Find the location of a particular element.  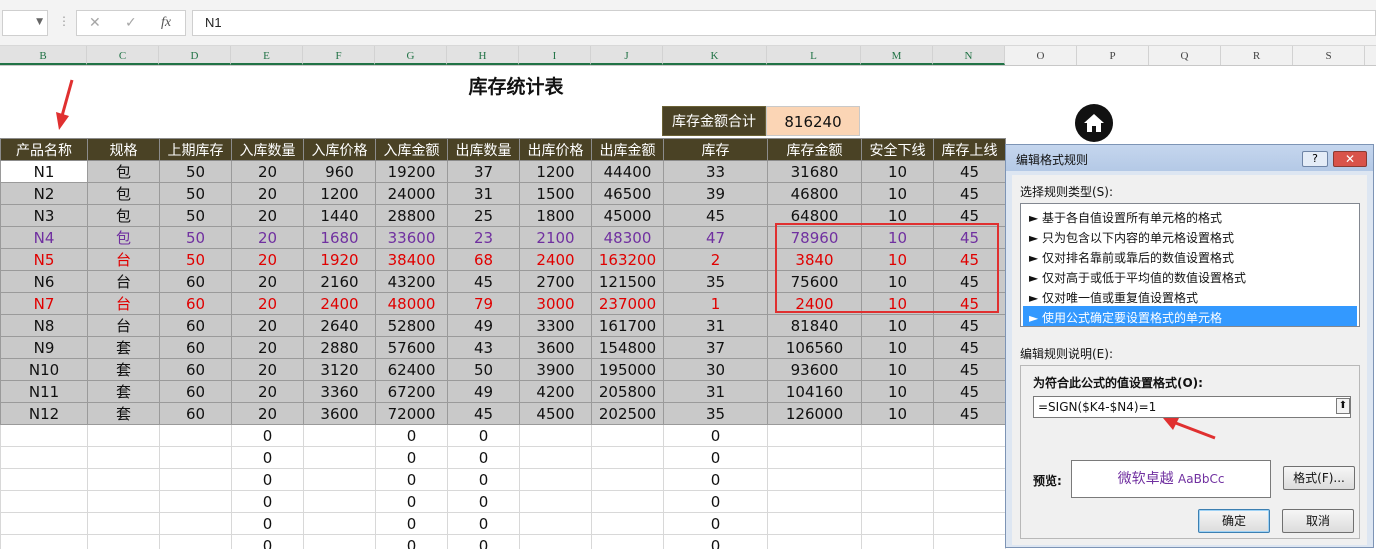

column-header-k: K is located at coordinates (715, 55).